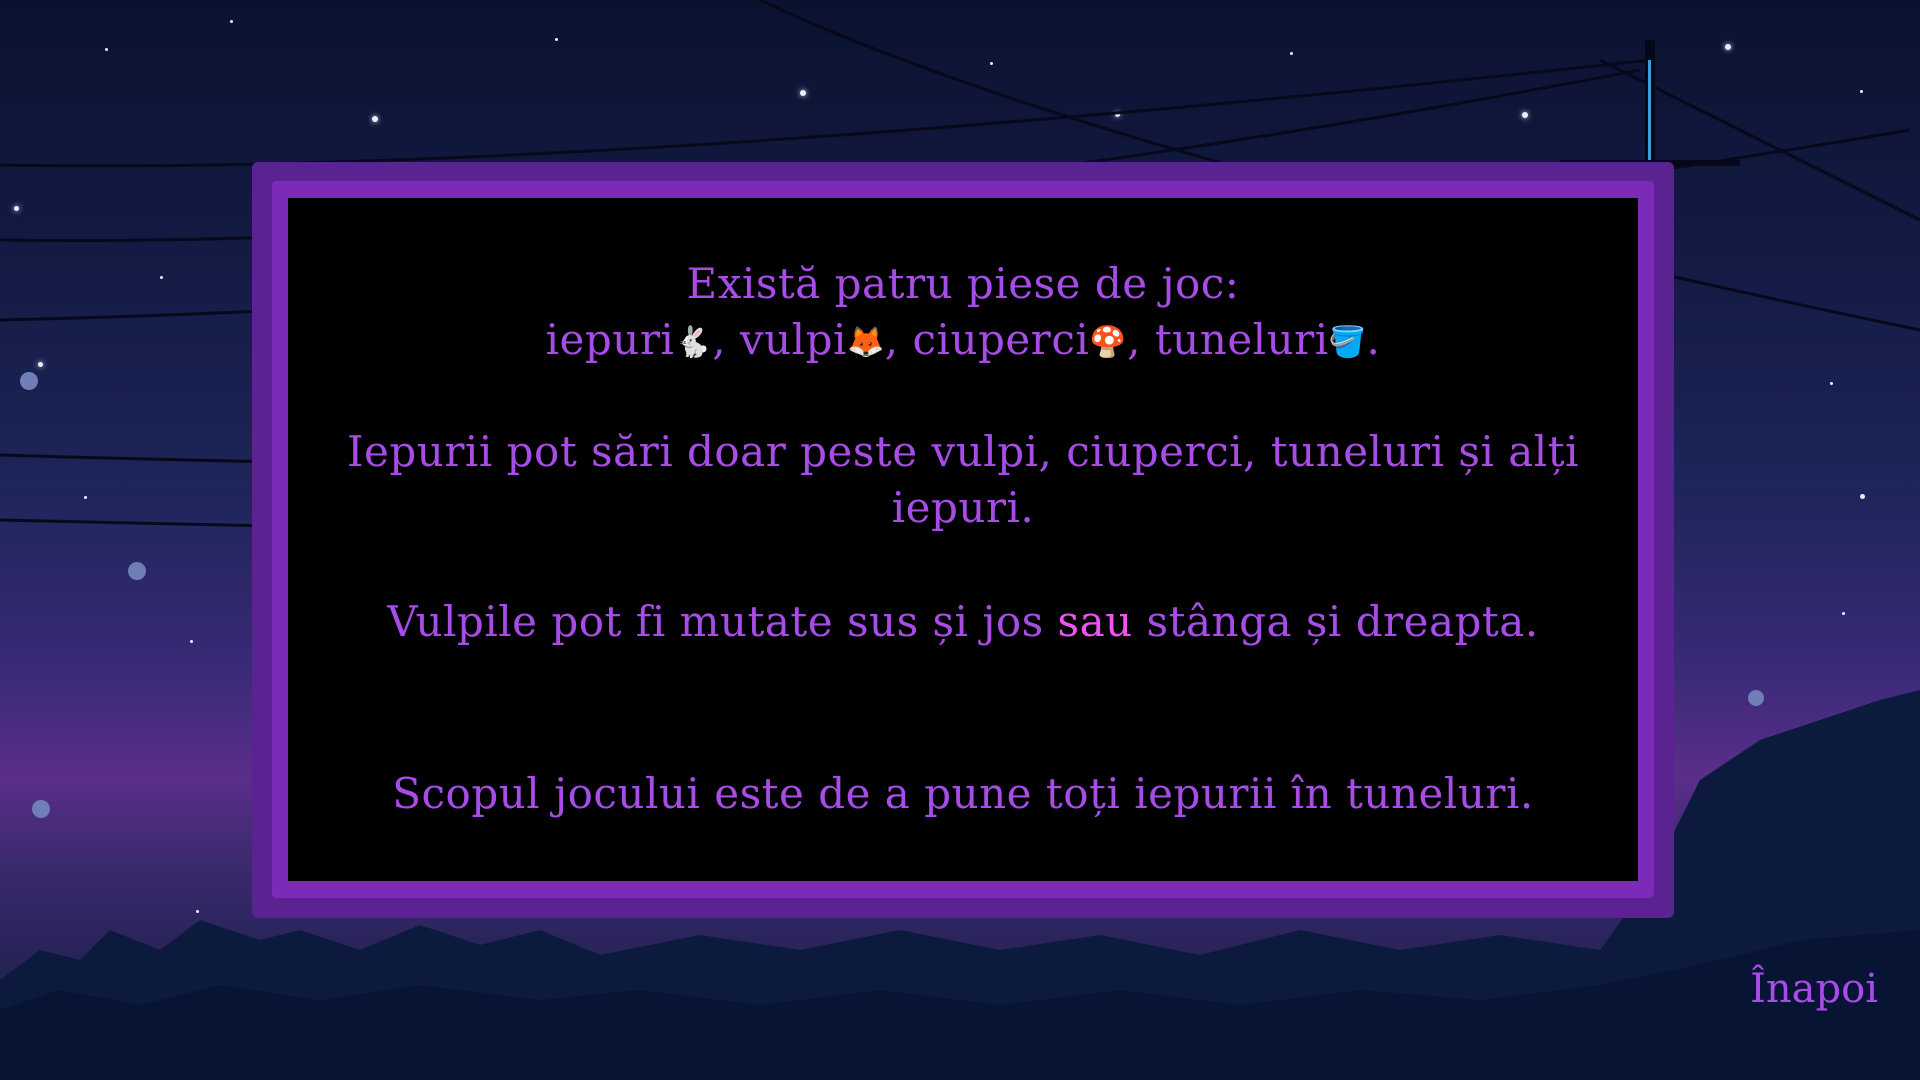 This screenshot has height=1080, width=1920. Describe the element at coordinates (1347, 342) in the screenshot. I see `tunnel-icon: 🪣` at that location.